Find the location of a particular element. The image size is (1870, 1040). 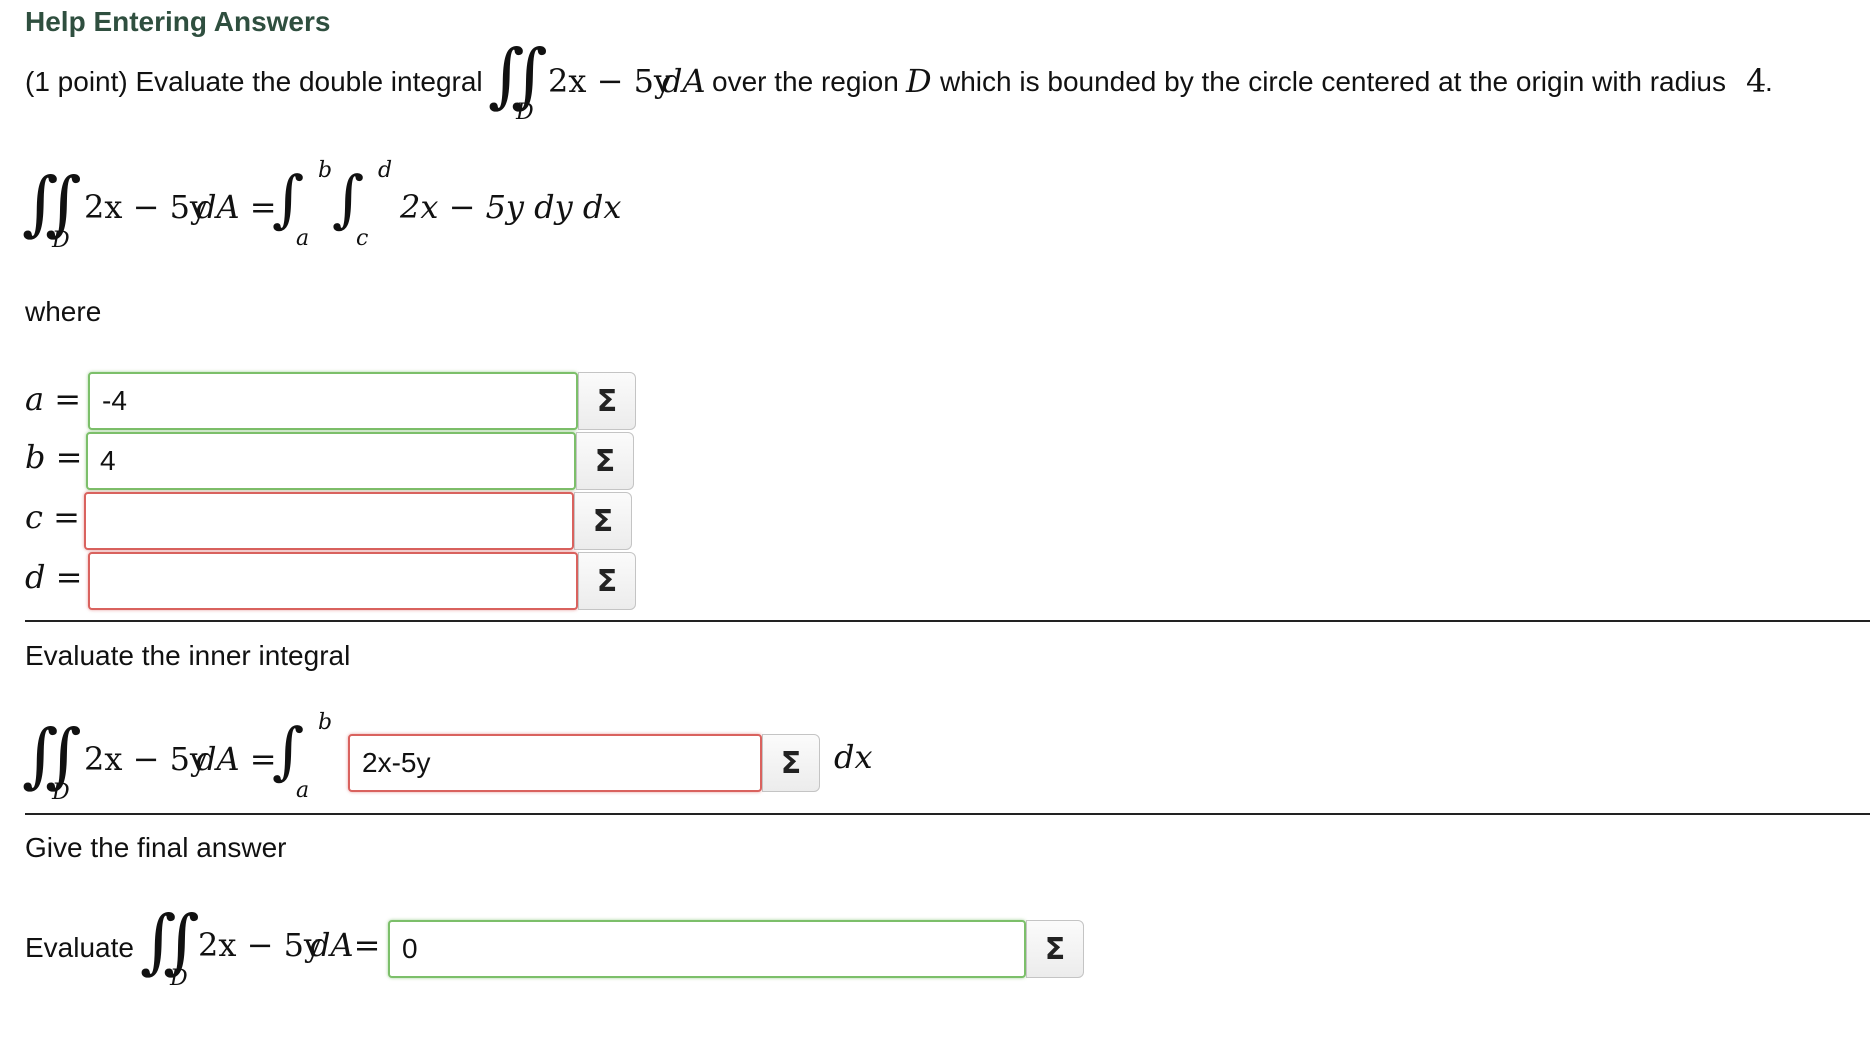

bound-c-label: c = is located at coordinates (52, 517).